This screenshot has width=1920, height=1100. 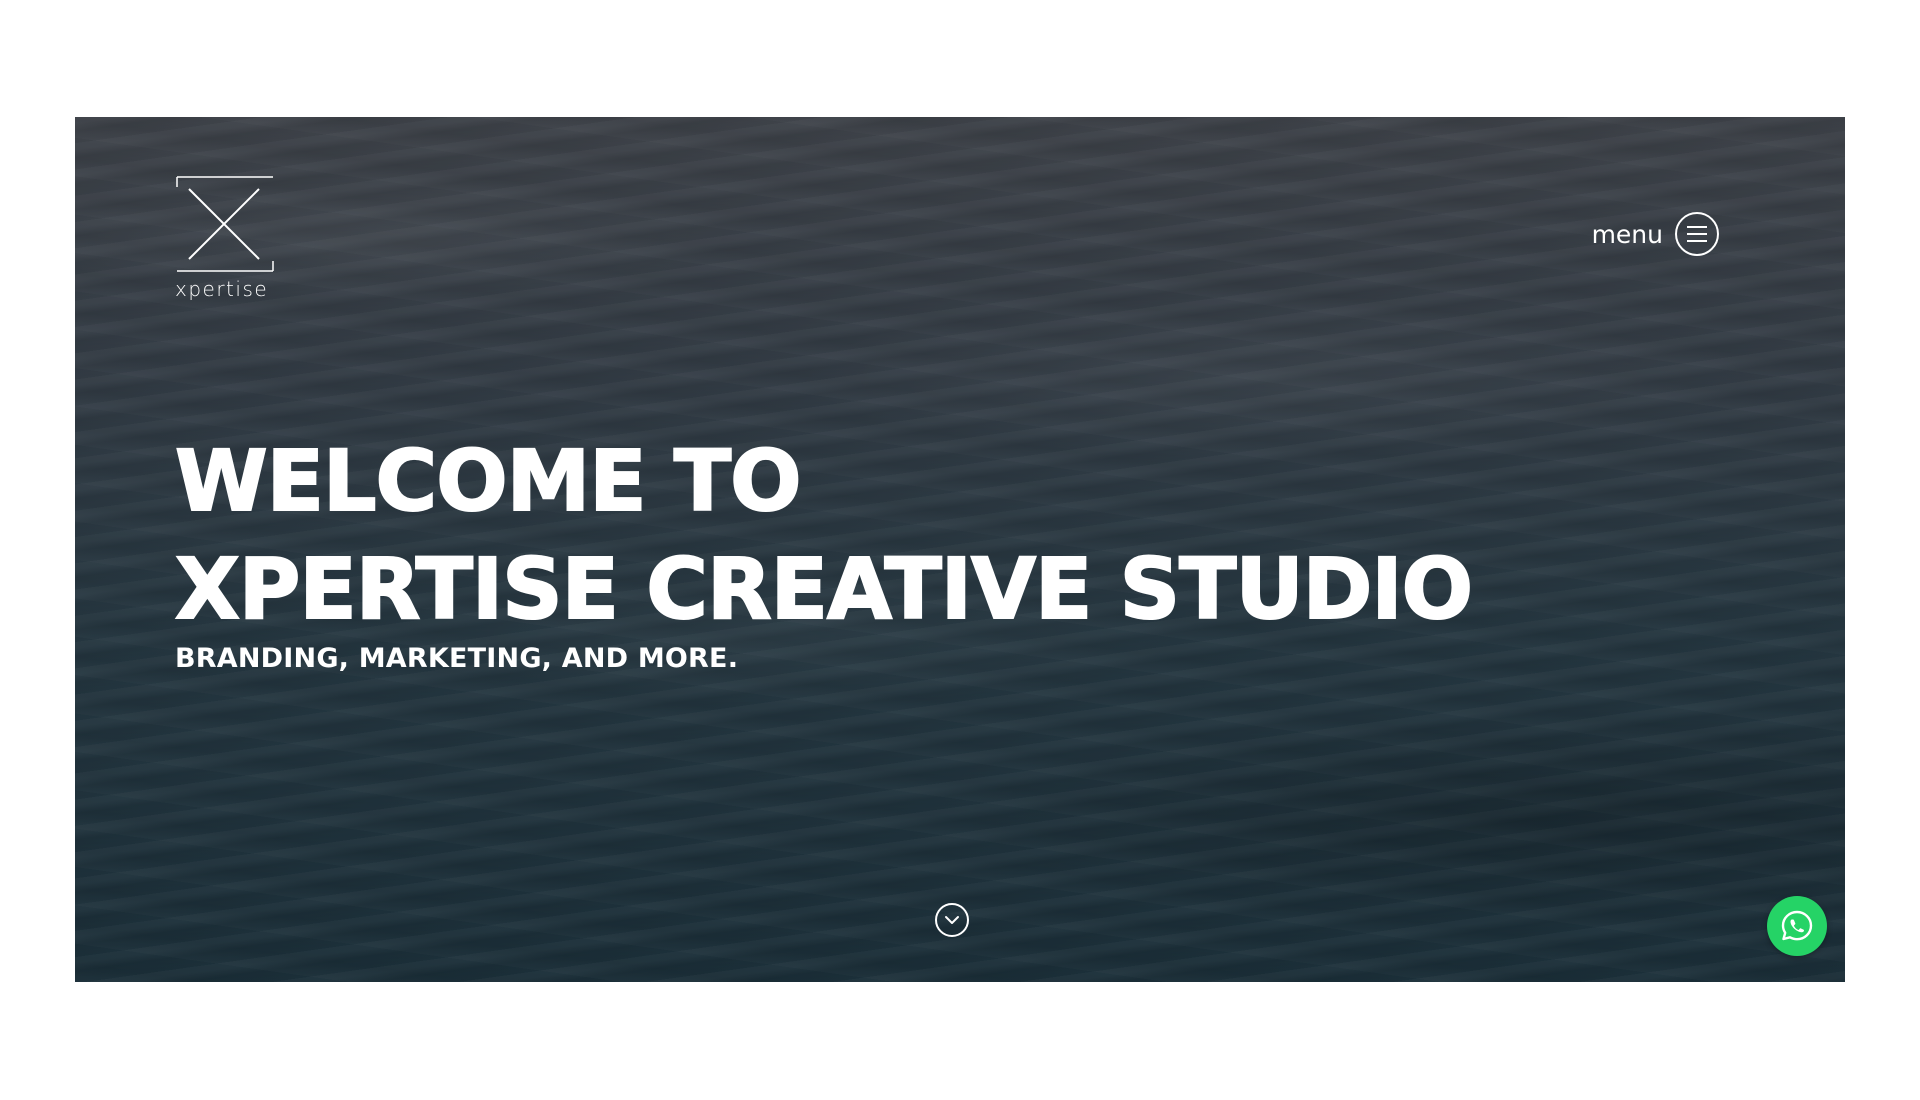 I want to click on chevron-down-circle-icon, so click(x=952, y=920).